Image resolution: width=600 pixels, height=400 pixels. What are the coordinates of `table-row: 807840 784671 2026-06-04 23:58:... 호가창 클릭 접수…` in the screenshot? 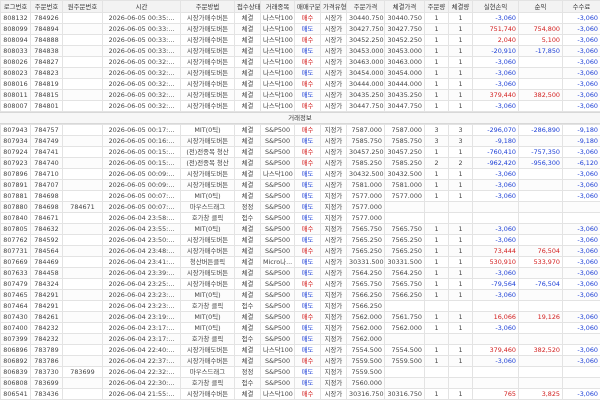 It's located at (300, 218).